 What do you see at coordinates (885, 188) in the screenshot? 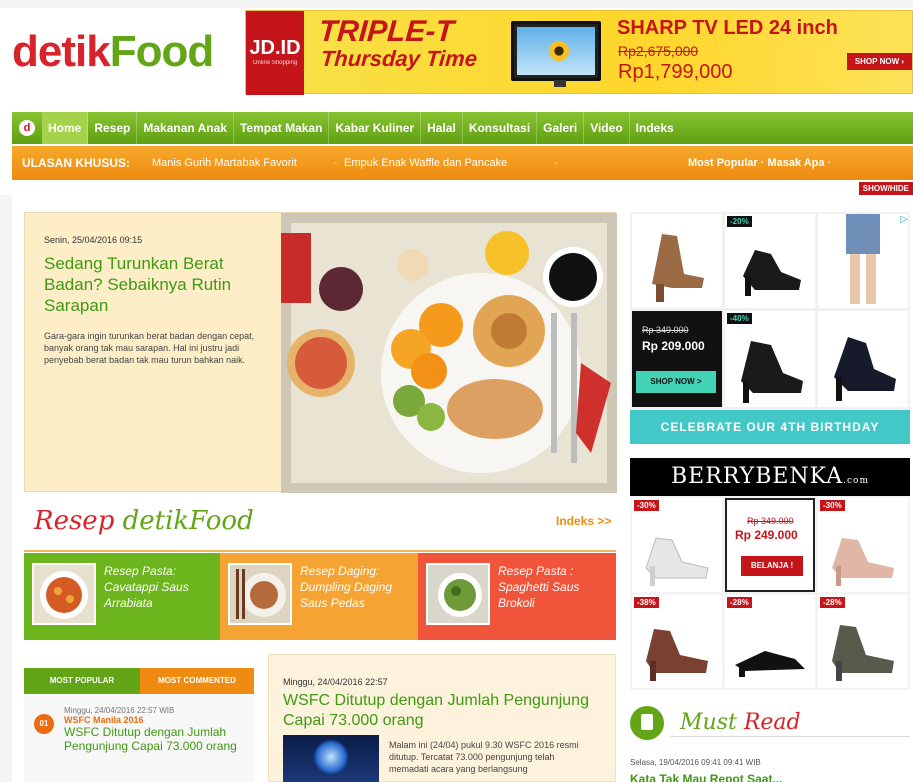
I see `show-hide-button: SHOW/HIDE` at bounding box center [885, 188].